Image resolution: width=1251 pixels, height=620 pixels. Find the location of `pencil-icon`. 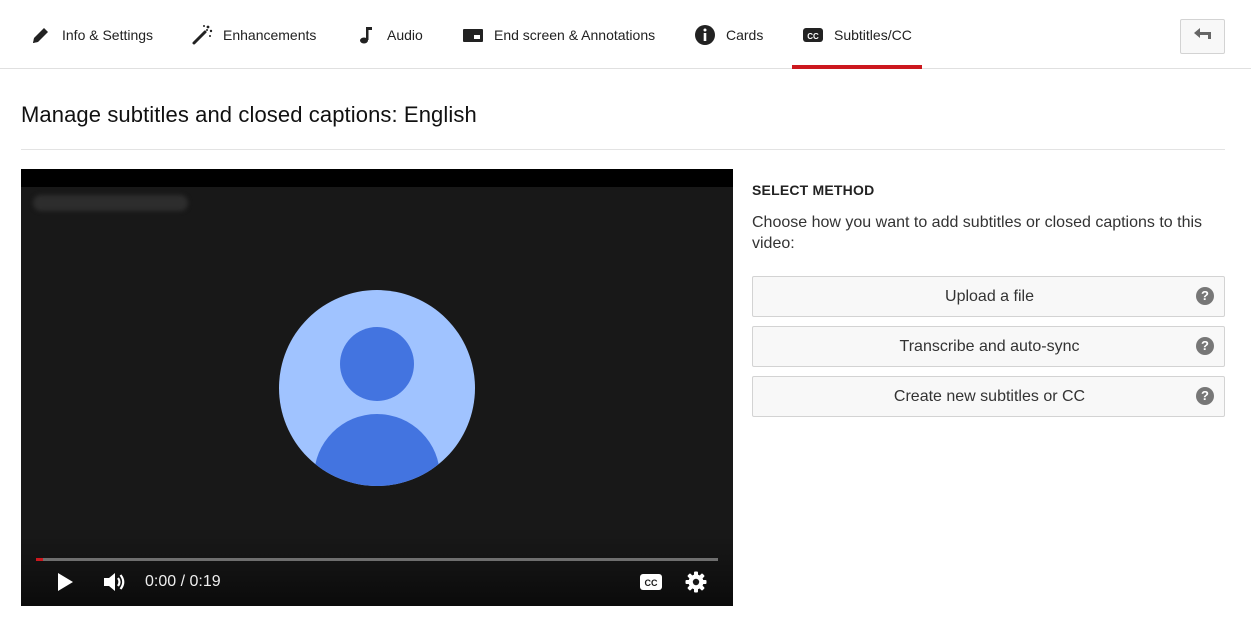

pencil-icon is located at coordinates (41, 35).